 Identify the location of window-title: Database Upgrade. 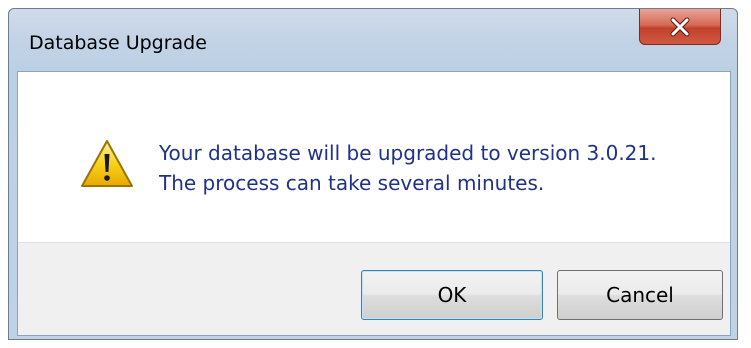
(118, 43).